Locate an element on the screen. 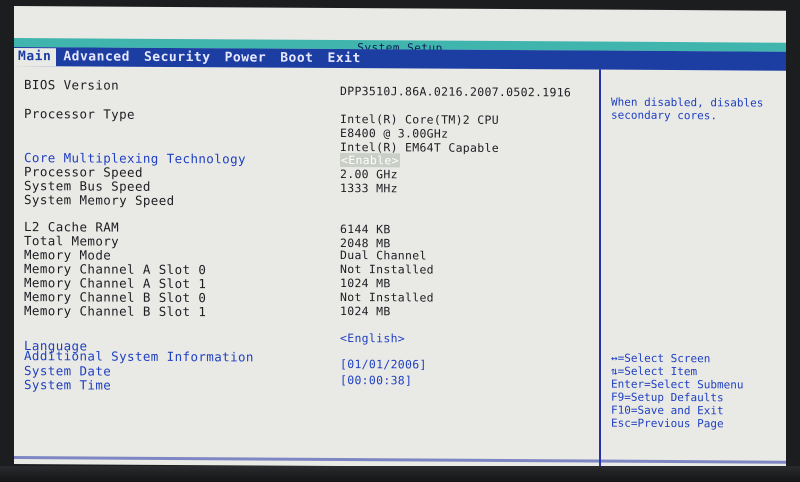  monitor-bezel is located at coordinates (400, 474).